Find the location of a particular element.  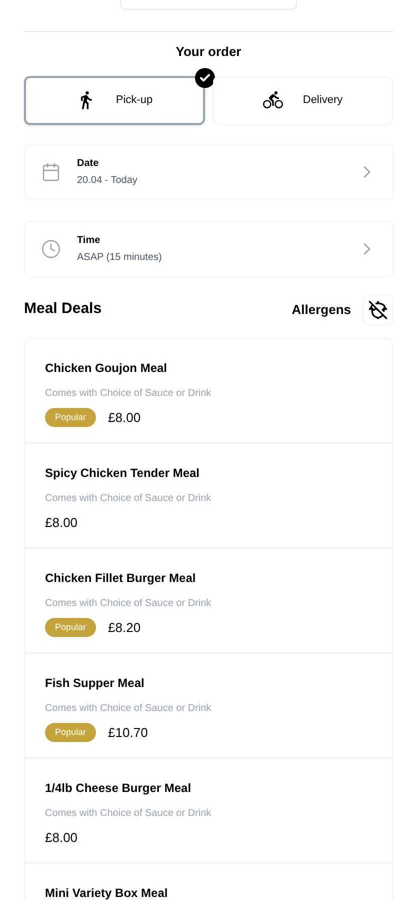

item-price: £10.70 is located at coordinates (128, 733).